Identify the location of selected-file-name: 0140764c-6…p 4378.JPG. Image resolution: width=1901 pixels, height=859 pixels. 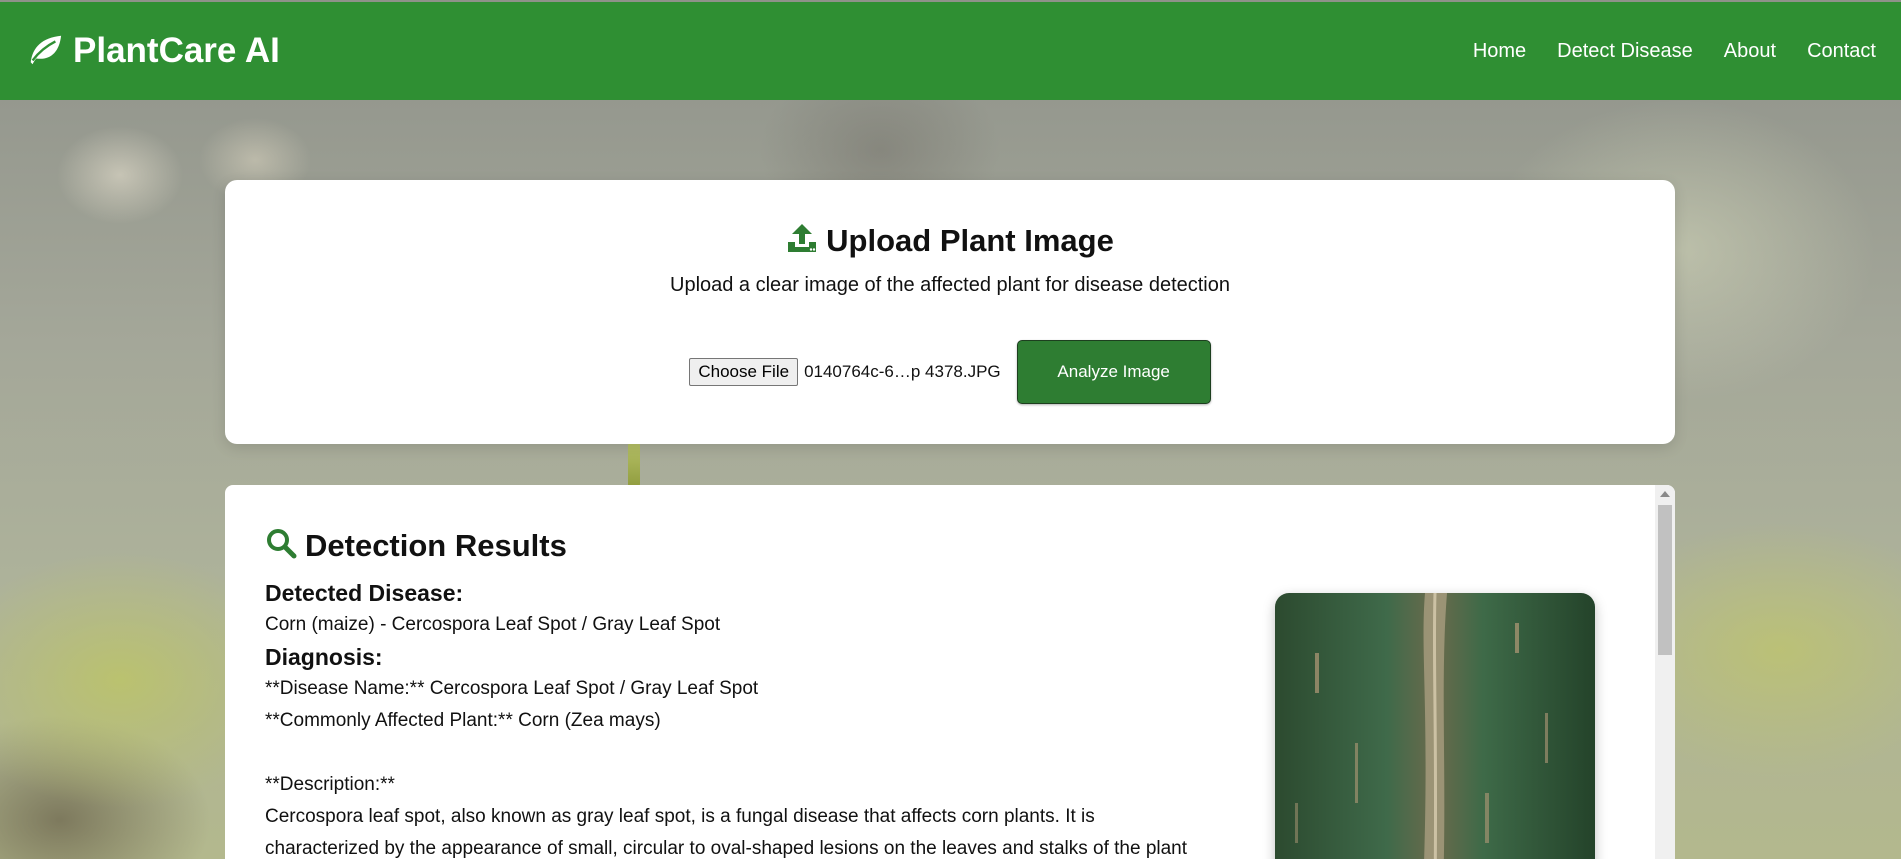
(902, 371).